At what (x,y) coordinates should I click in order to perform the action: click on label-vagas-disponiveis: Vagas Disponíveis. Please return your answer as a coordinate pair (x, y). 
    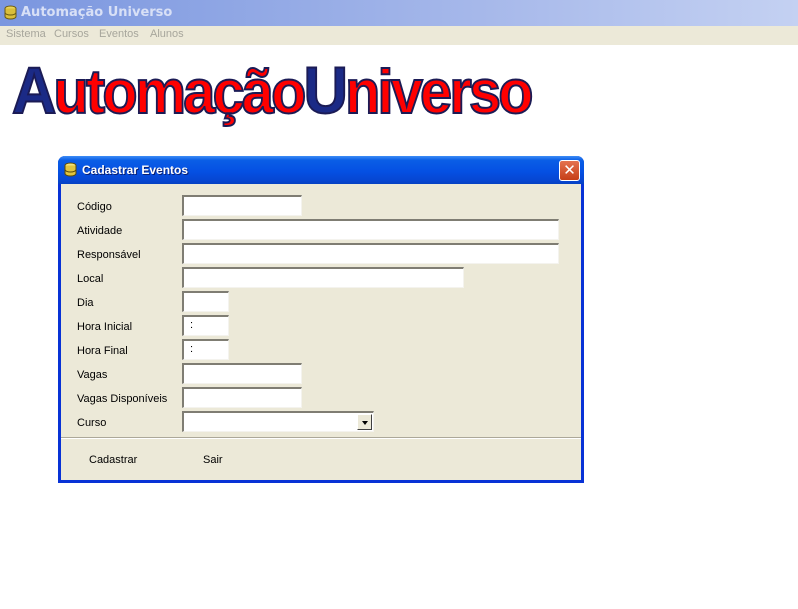
    Looking at the image, I should click on (122, 399).